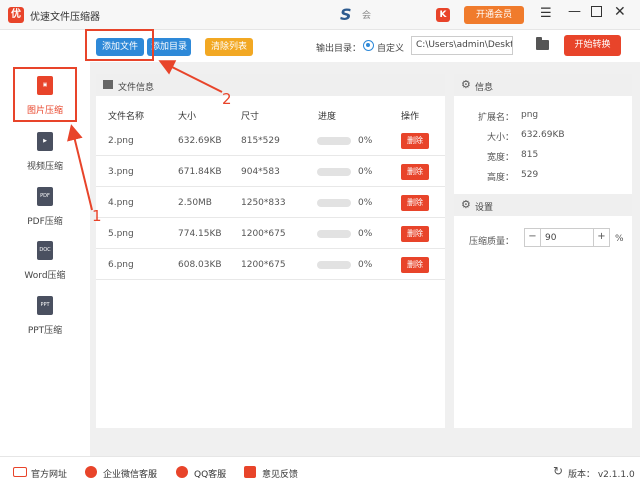 This screenshot has width=640, height=486. What do you see at coordinates (45, 329) in the screenshot?
I see `sidebar-item-label: PPT压缩` at bounding box center [45, 329].